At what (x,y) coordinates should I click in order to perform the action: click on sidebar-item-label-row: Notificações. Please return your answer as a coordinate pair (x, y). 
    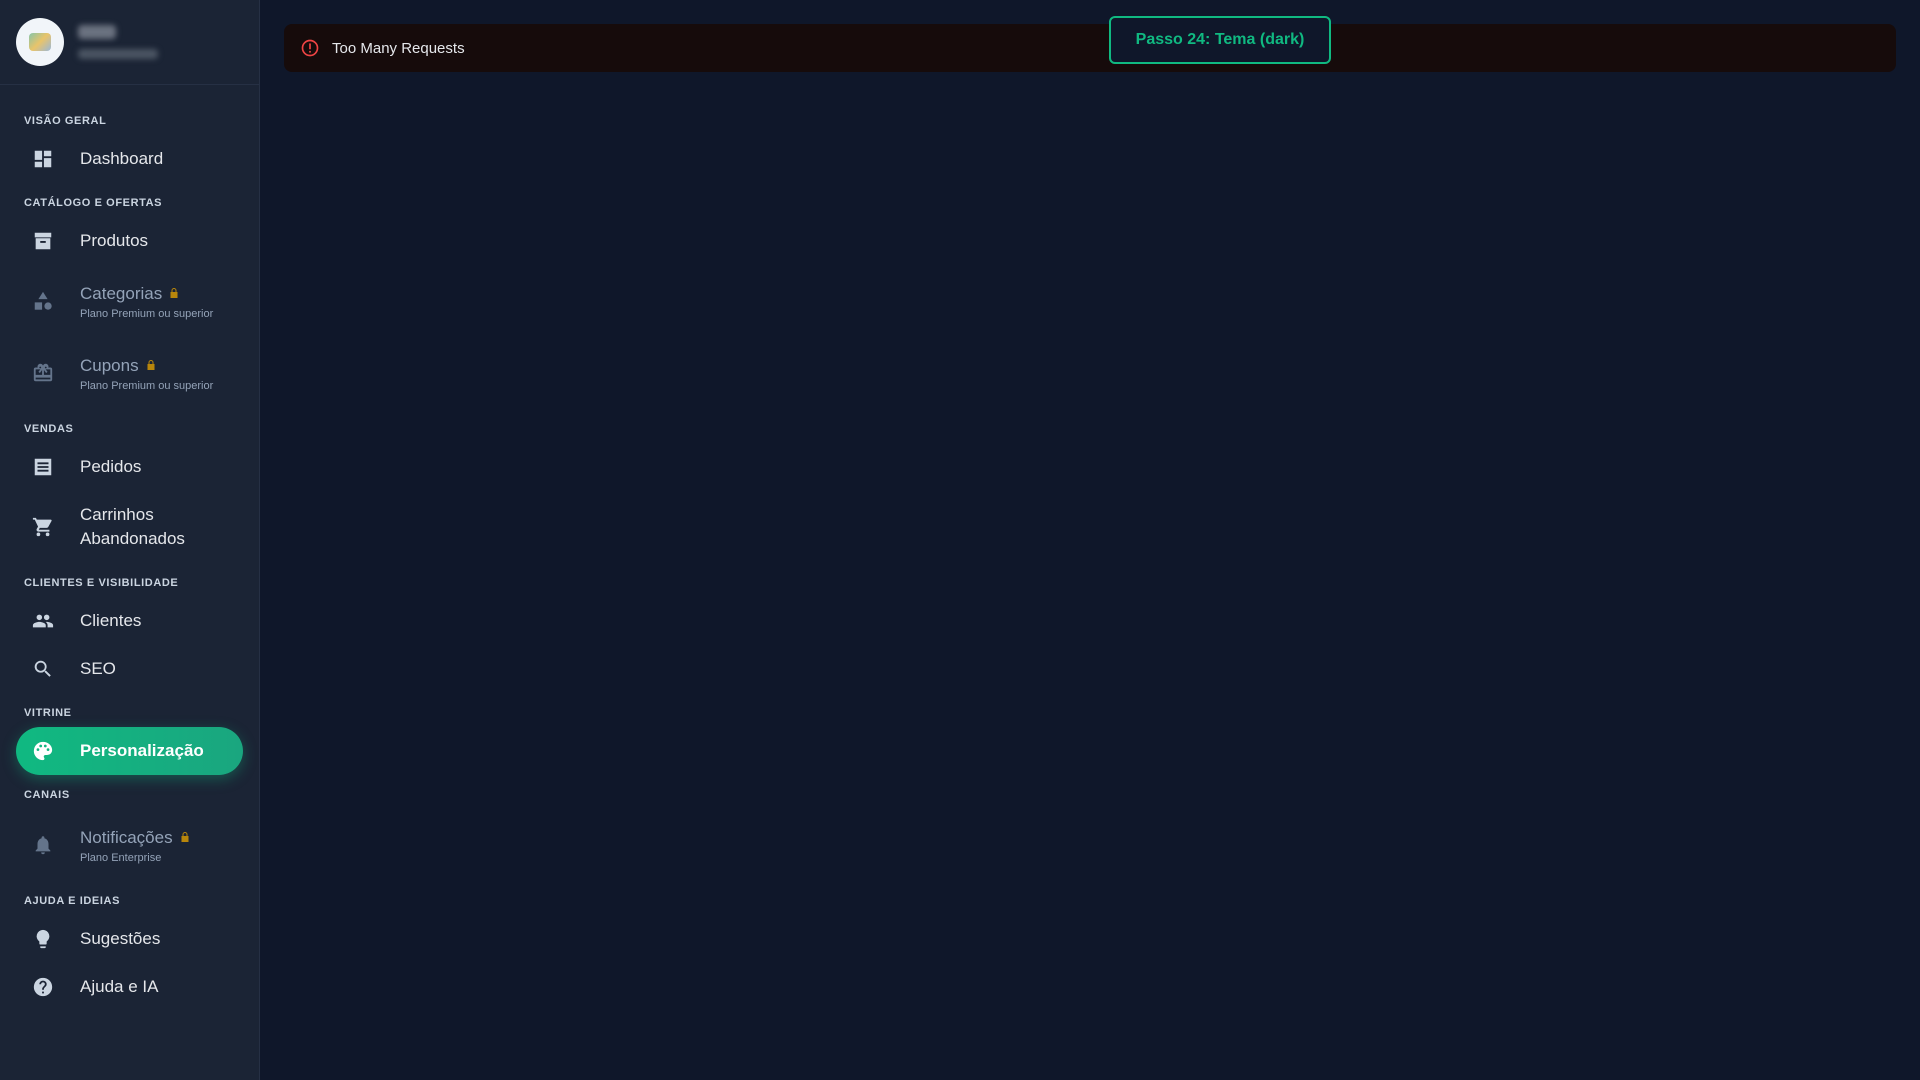
    Looking at the image, I should click on (135, 838).